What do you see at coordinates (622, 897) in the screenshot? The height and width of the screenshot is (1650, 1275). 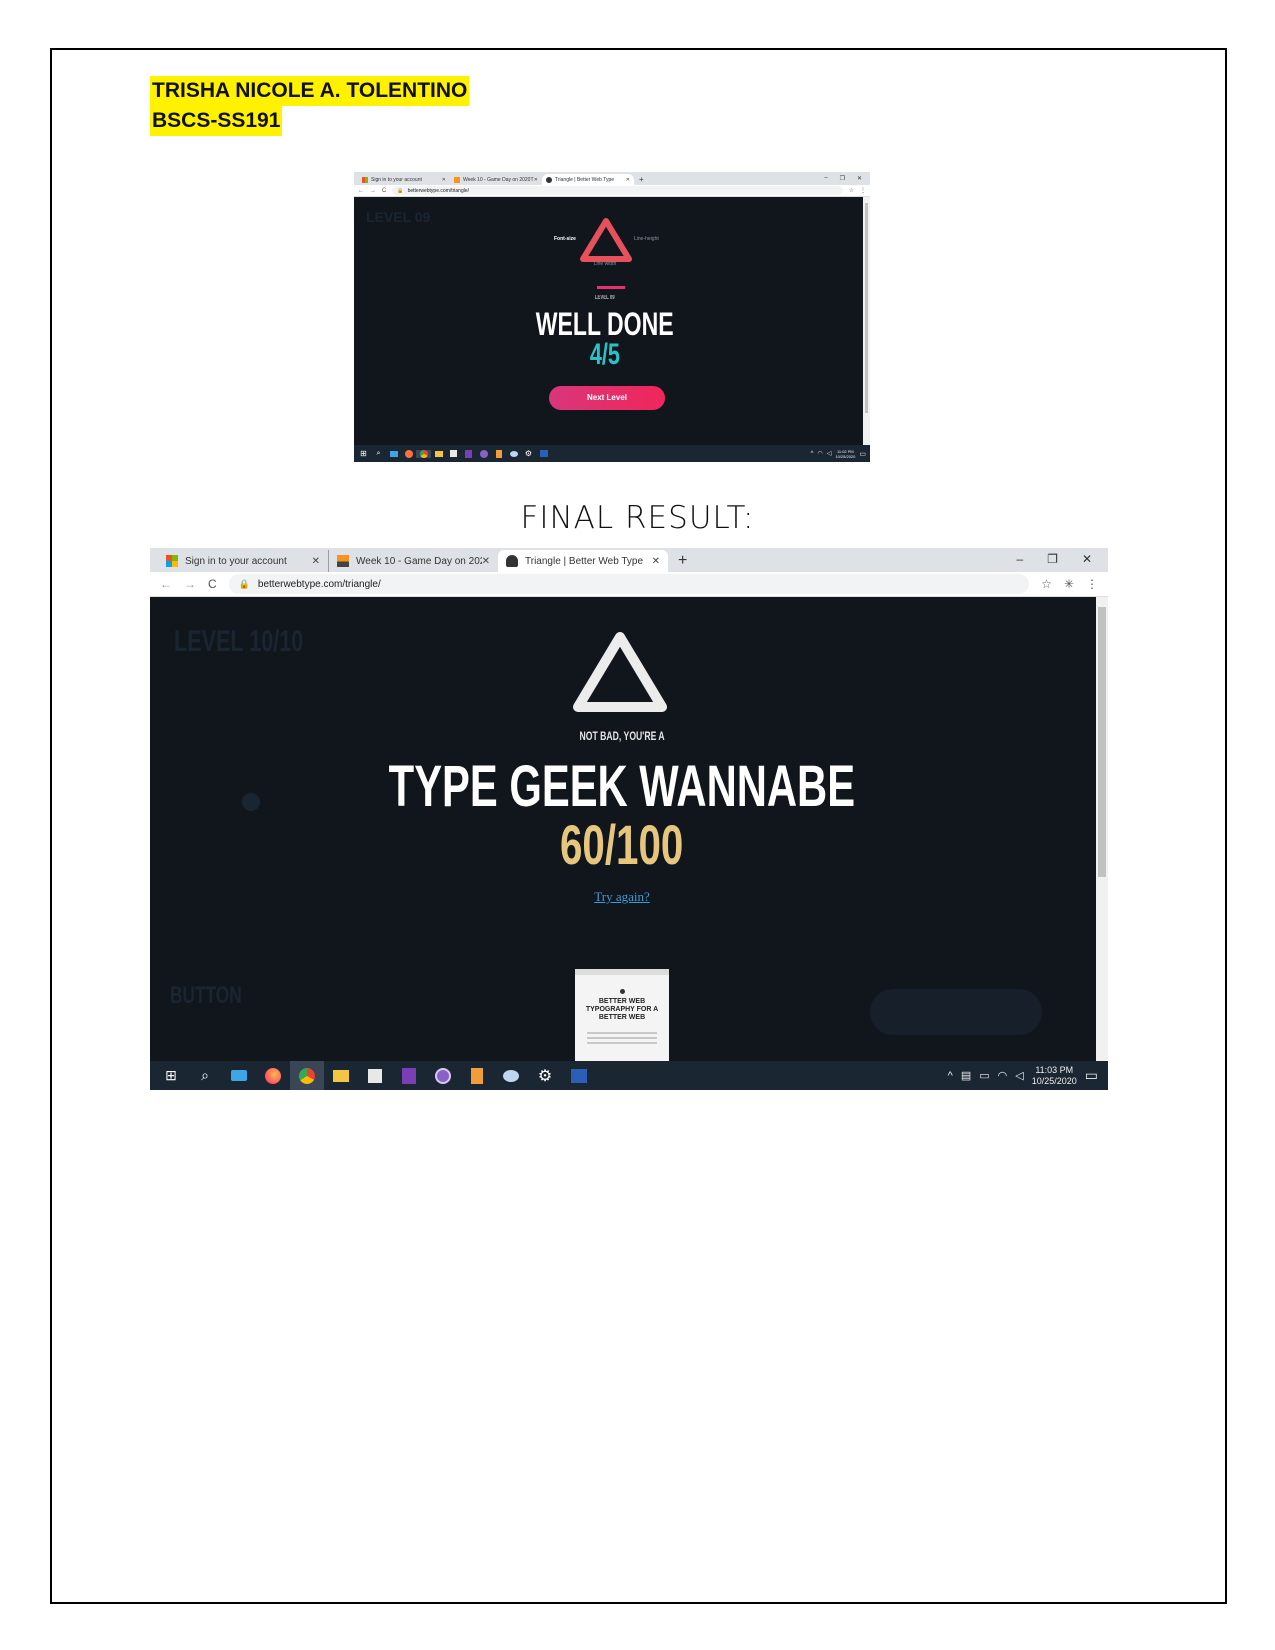 I see `try-again-link: Try again?` at bounding box center [622, 897].